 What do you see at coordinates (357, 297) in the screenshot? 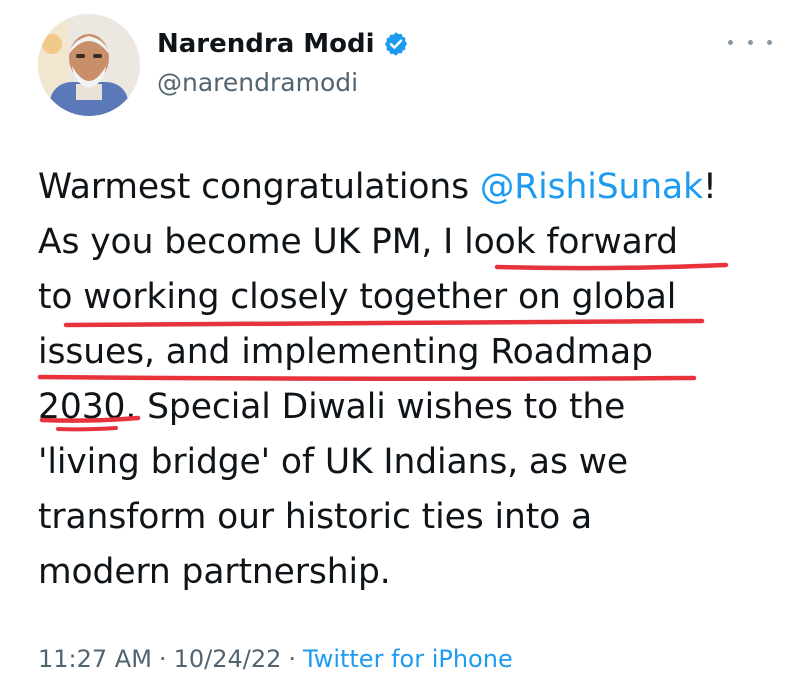
I see `tweet-line: to working closely together on global` at bounding box center [357, 297].